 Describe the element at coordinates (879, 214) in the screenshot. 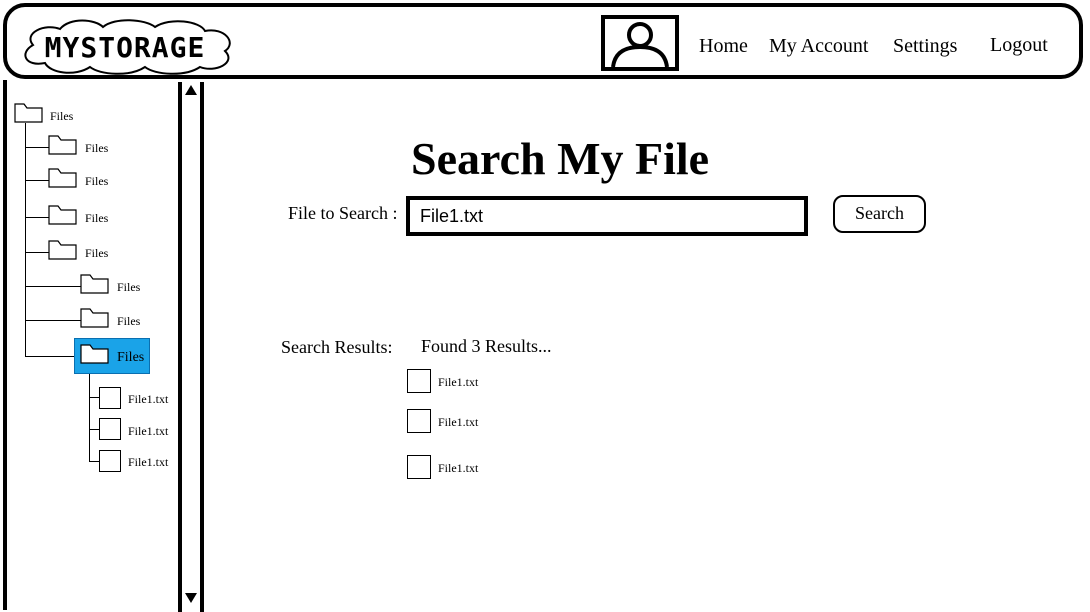

I see `search-button: Search` at that location.